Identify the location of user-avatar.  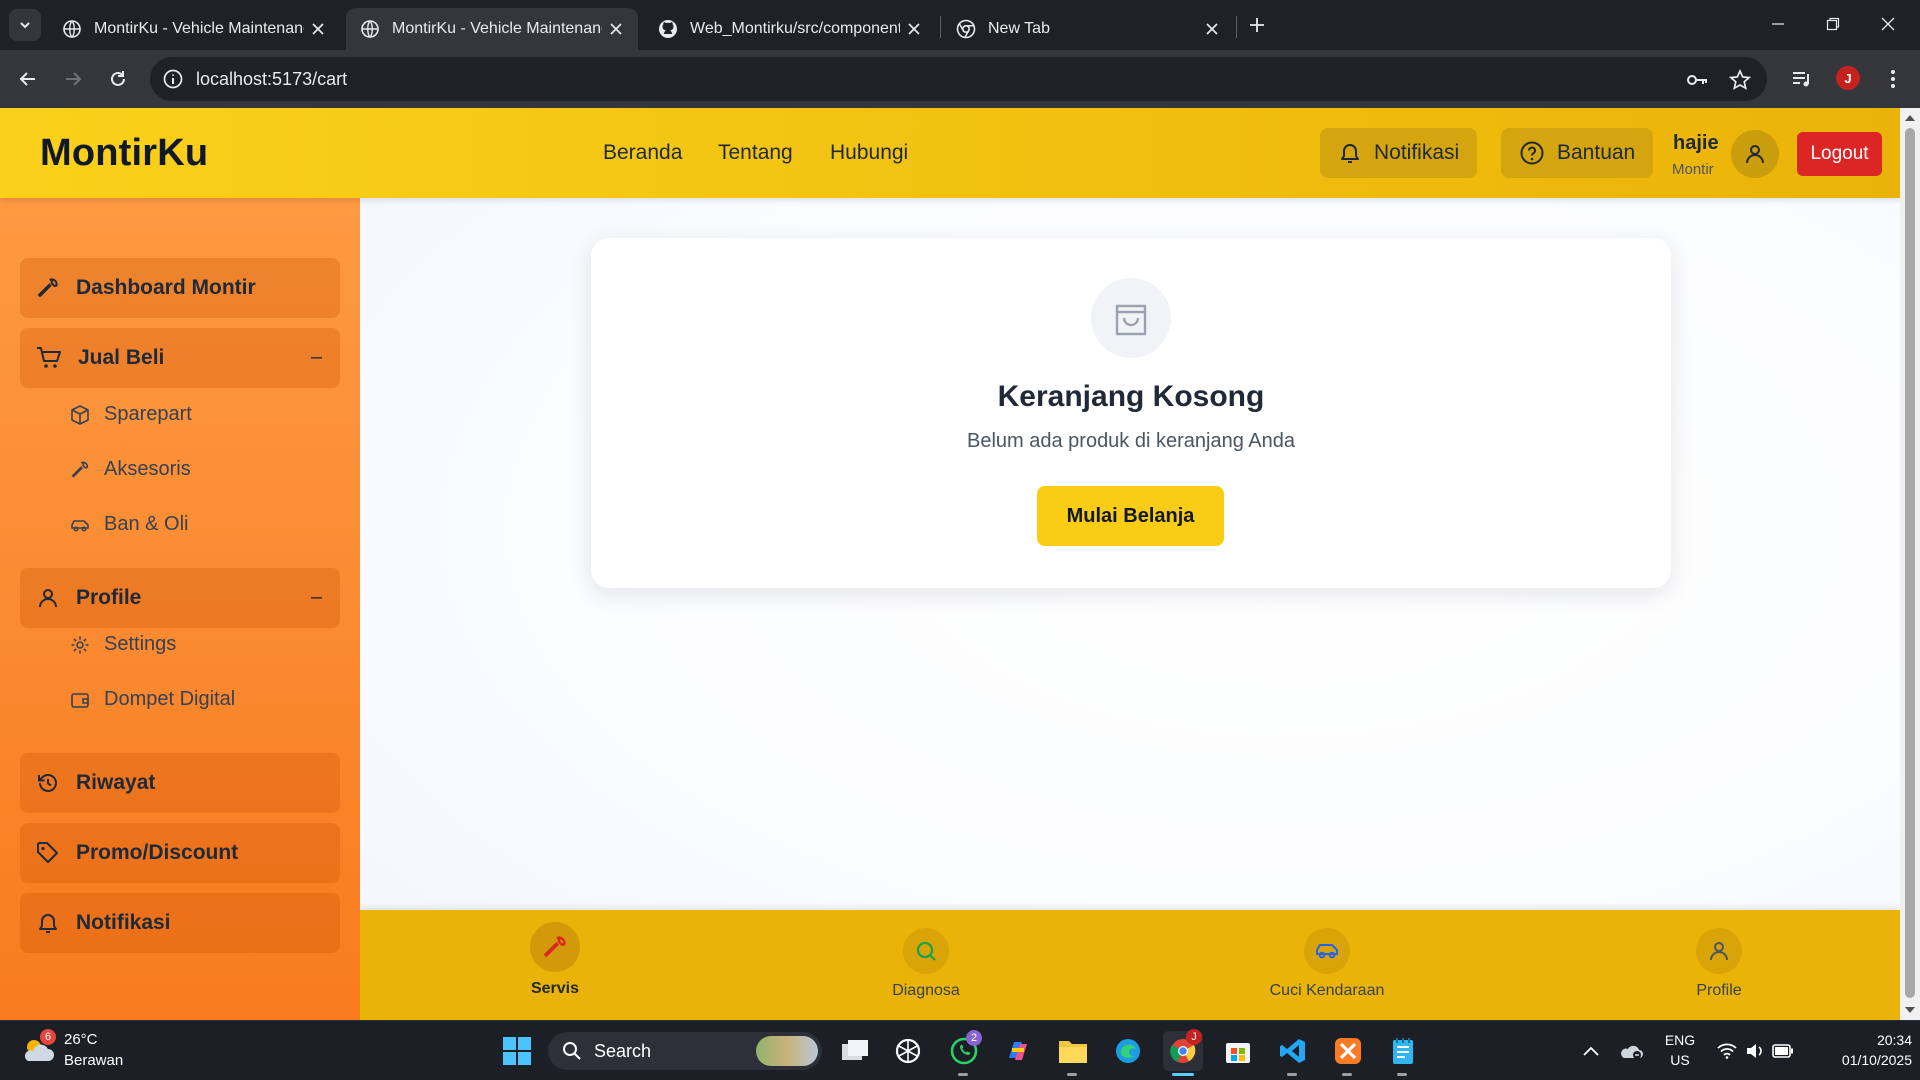
(1755, 154).